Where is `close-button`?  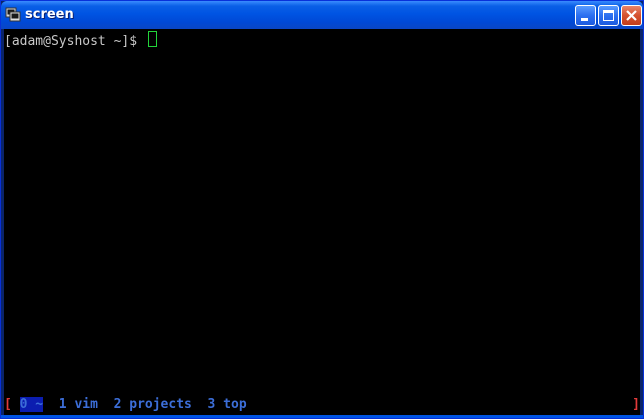 close-button is located at coordinates (631, 15).